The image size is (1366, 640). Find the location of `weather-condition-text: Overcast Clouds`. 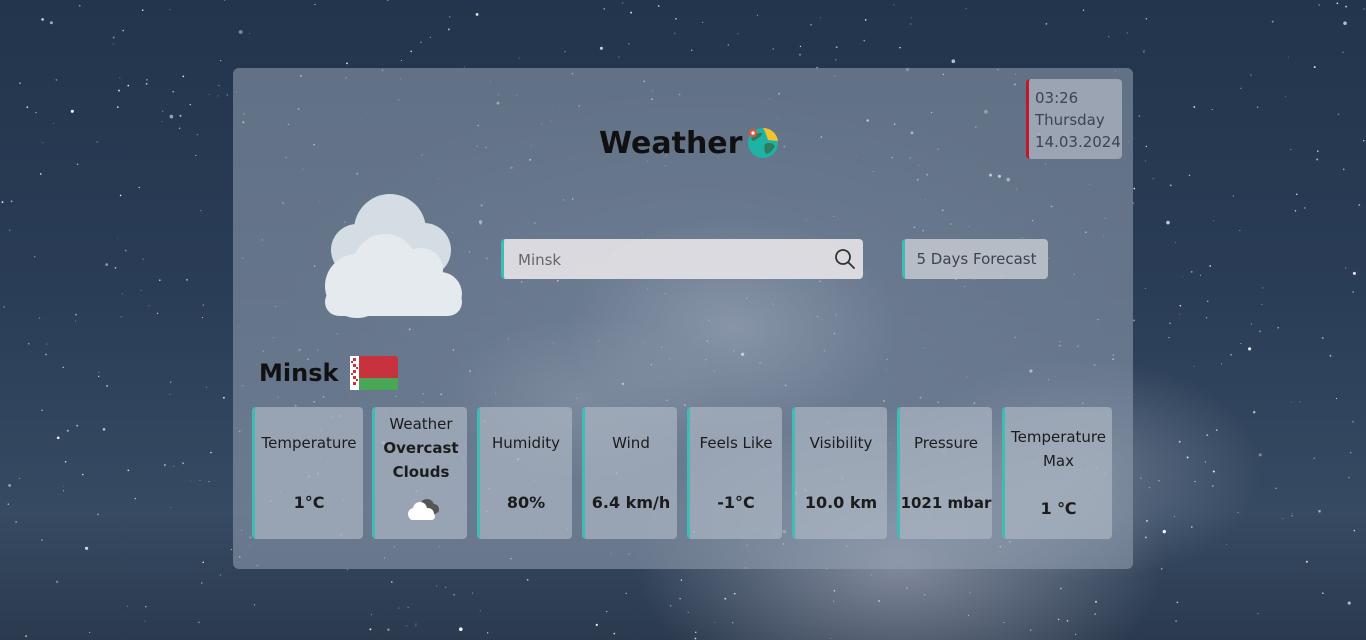

weather-condition-text: Overcast Clouds is located at coordinates (421, 460).